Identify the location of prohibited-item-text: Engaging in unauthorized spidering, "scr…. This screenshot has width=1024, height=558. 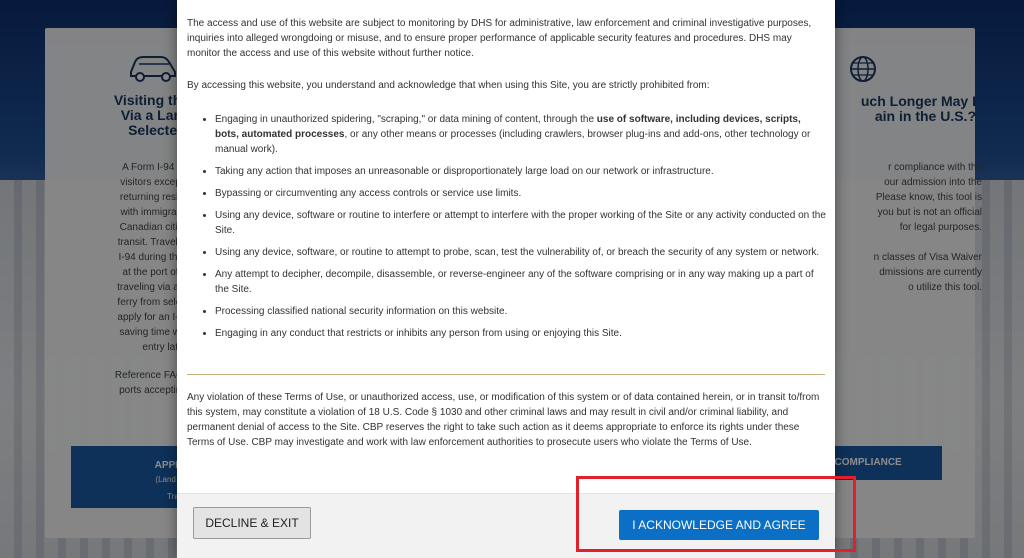
(406, 119).